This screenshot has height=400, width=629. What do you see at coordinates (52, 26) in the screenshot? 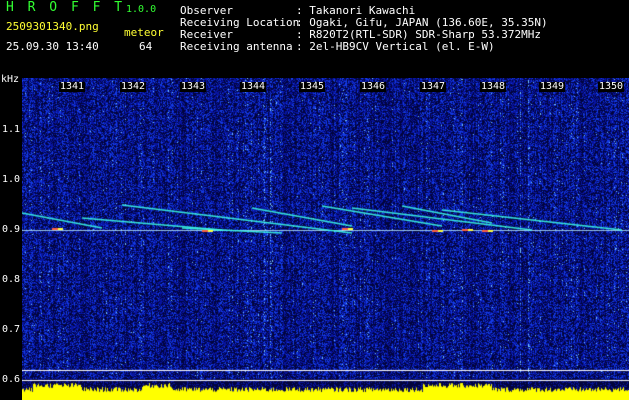
I see `file-name: 2509301340.png` at bounding box center [52, 26].